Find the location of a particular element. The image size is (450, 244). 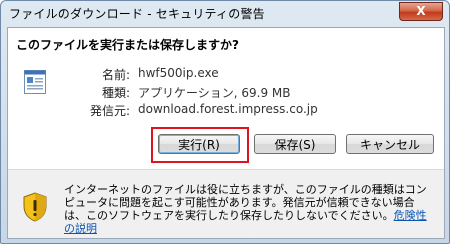

file-type-value: アプリケーション, 69.9 MB is located at coordinates (214, 93).